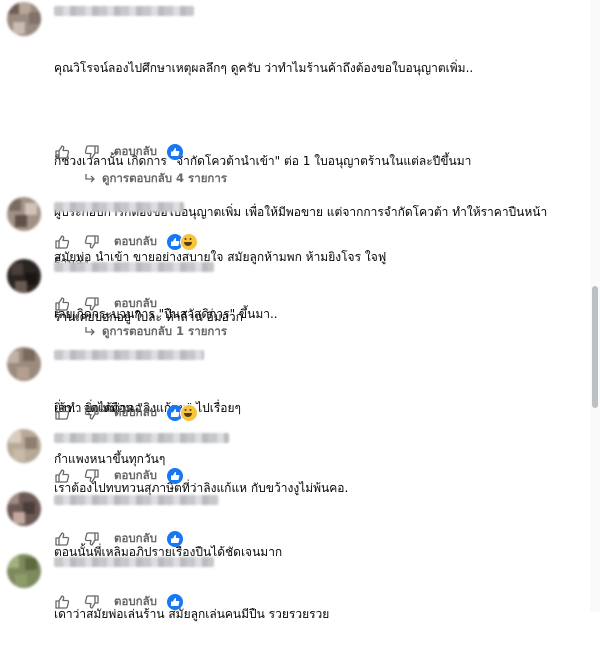  What do you see at coordinates (148, 317) in the screenshot?
I see `comment-text: ร้านเคยบอกอยู่ ใบละ ห้าล้าน อิ่มอวก` at bounding box center [148, 317].